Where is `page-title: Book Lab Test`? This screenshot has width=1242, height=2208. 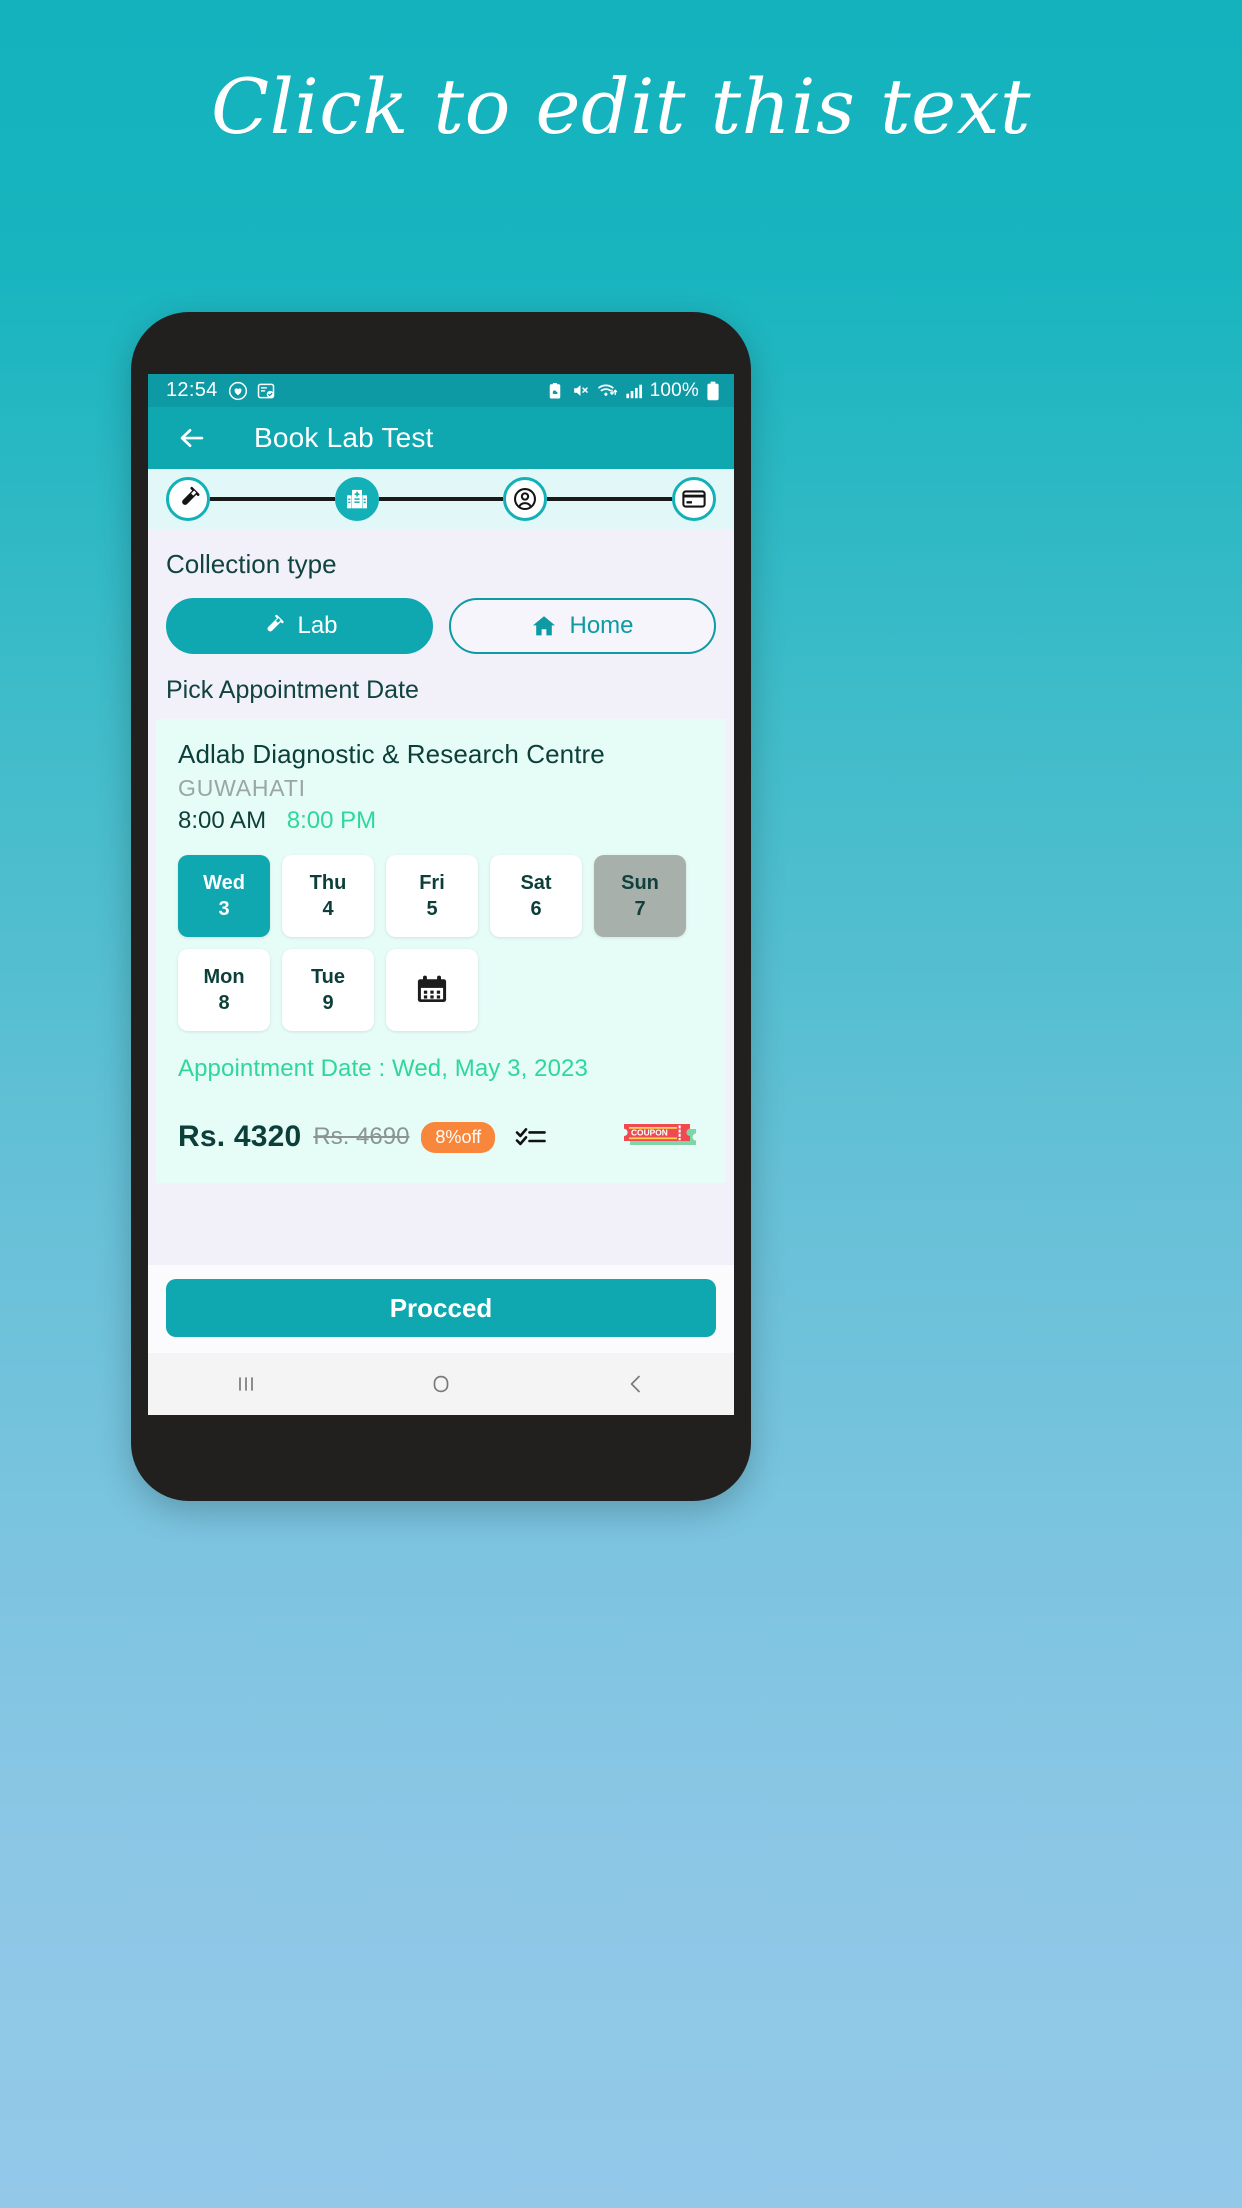
page-title: Book Lab Test is located at coordinates (344, 437).